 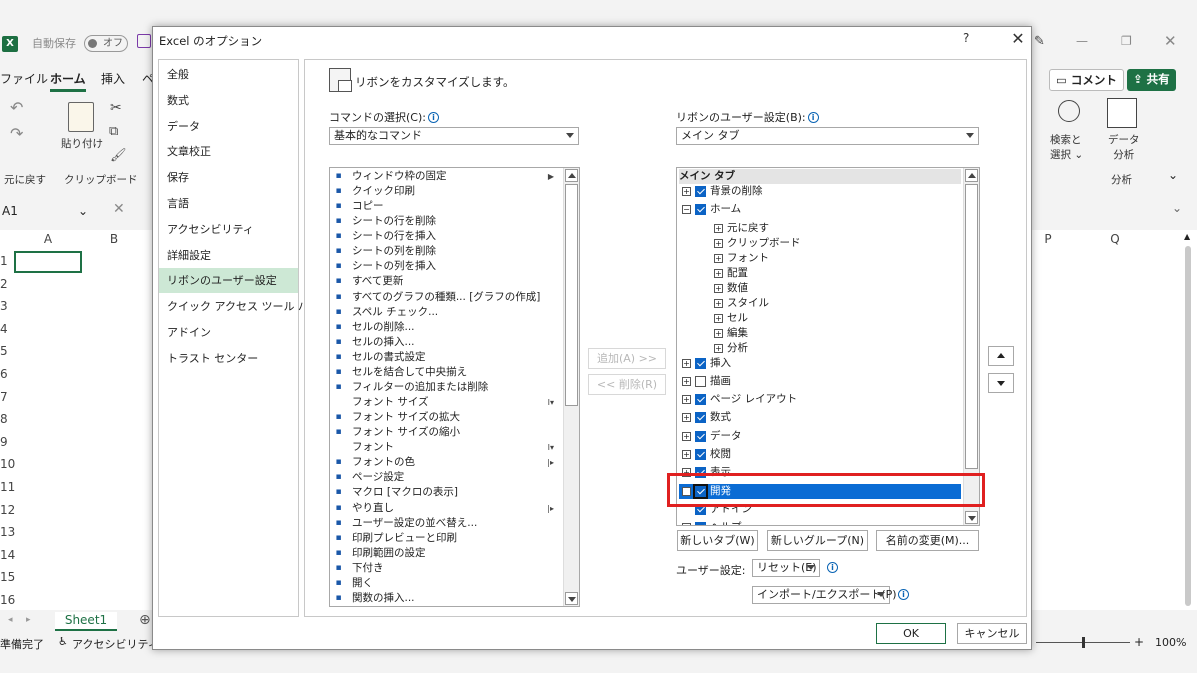 I want to click on close-window-icon: ✕, so click(x=1170, y=41).